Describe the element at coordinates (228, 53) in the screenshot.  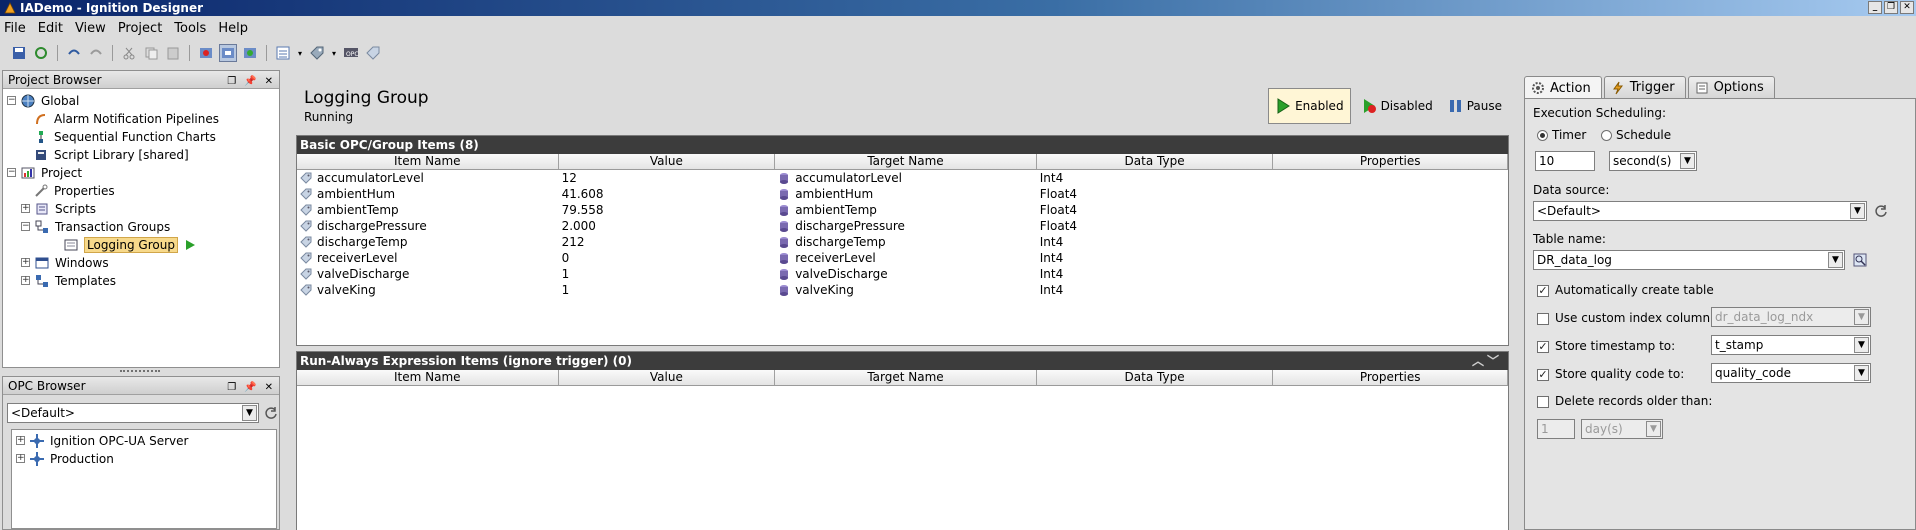
I see `comm-read-button` at that location.